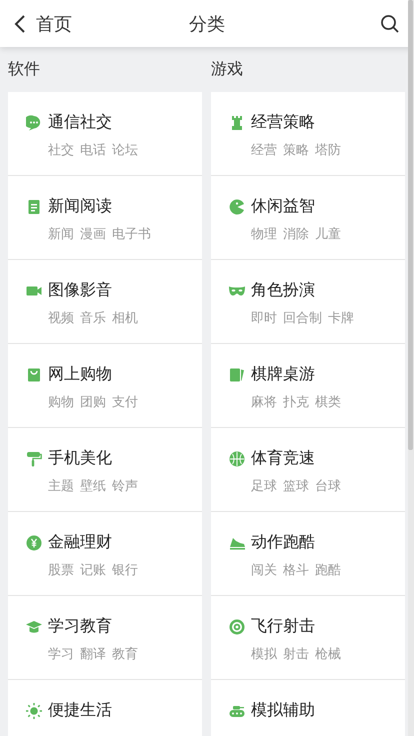  Describe the element at coordinates (34, 206) in the screenshot. I see `document-icon` at that location.